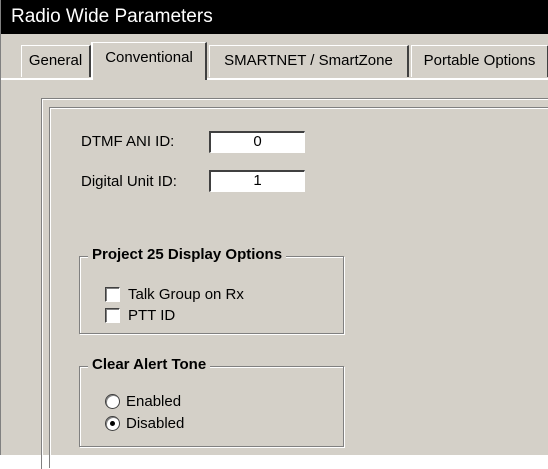 This screenshot has height=469, width=548. I want to click on window-titlebar: Radio Wide Parameters, so click(274, 17).